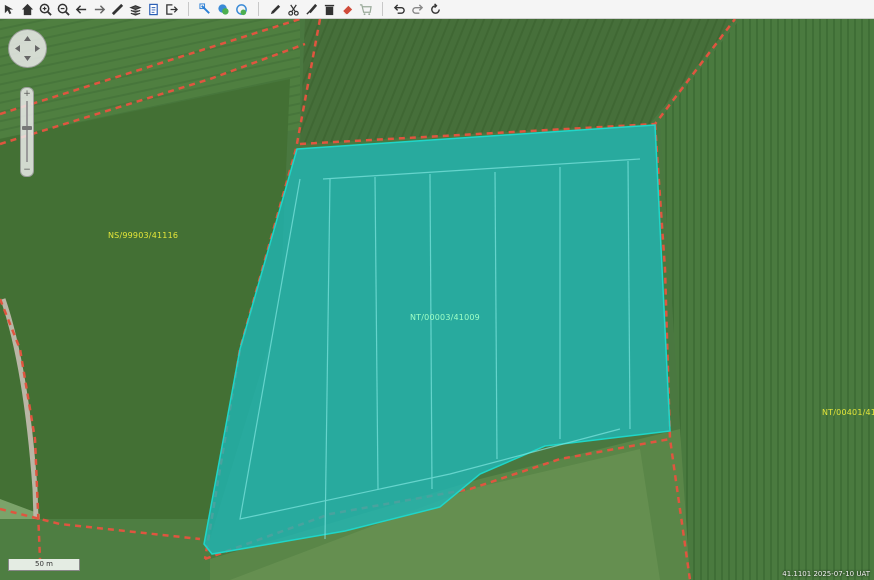  What do you see at coordinates (37, 48) in the screenshot?
I see `pan-right-icon` at bounding box center [37, 48].